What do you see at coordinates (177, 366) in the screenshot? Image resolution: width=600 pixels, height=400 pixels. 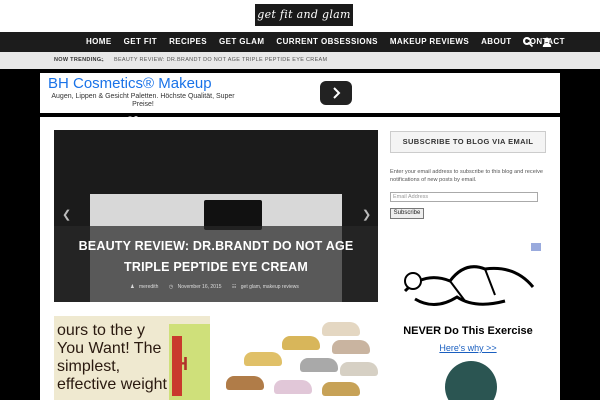 I see `book-spine` at bounding box center [177, 366].